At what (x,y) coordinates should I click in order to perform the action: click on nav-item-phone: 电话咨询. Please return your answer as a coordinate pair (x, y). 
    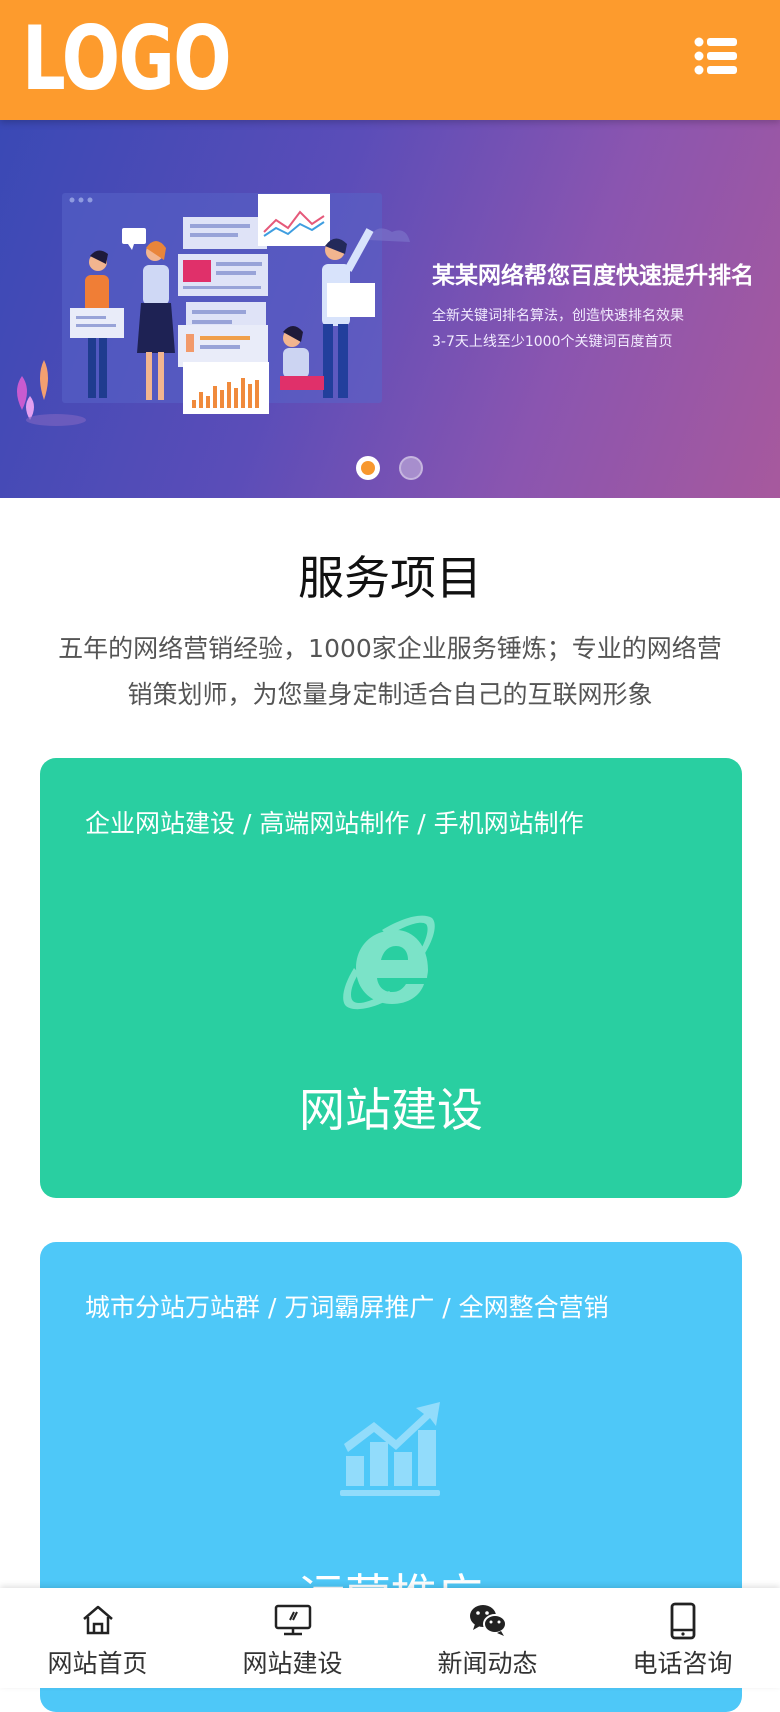
    Looking at the image, I should click on (682, 1638).